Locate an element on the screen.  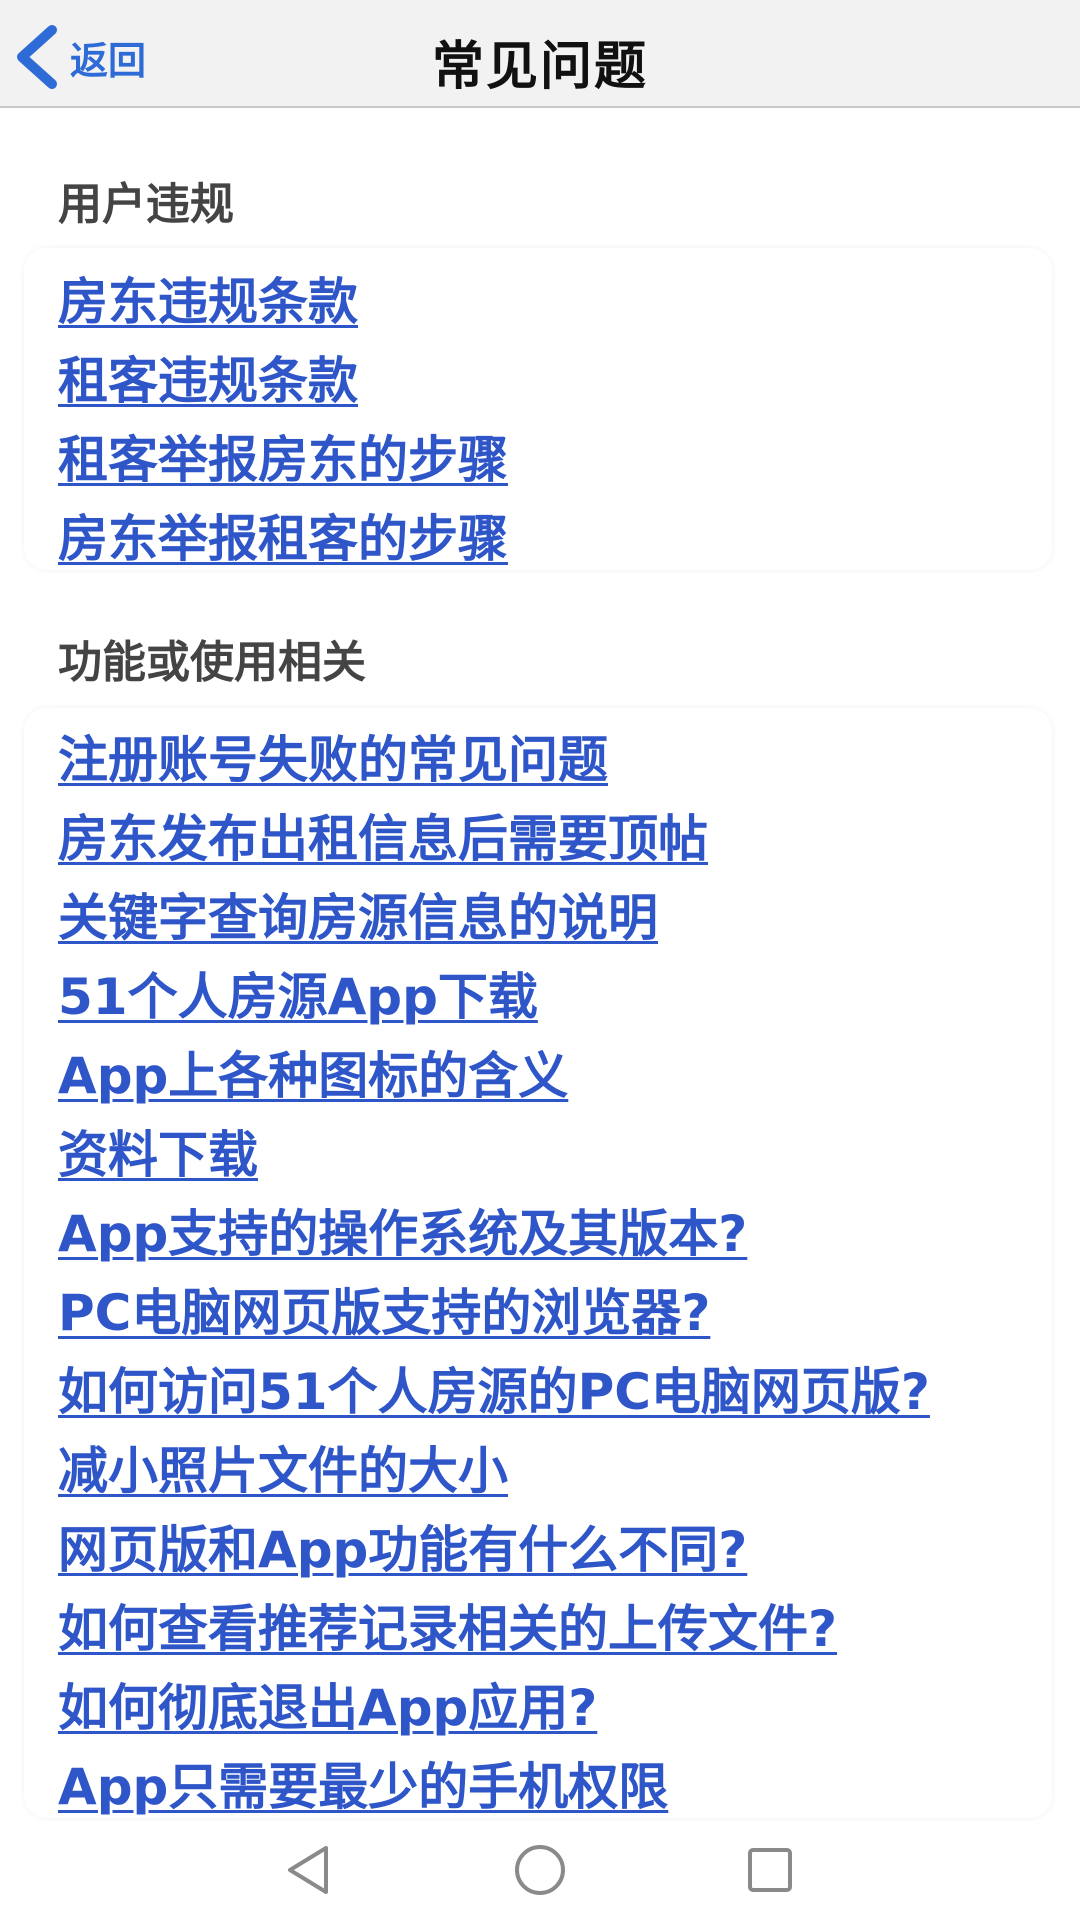
page-title: 常见问题 is located at coordinates (539, 67).